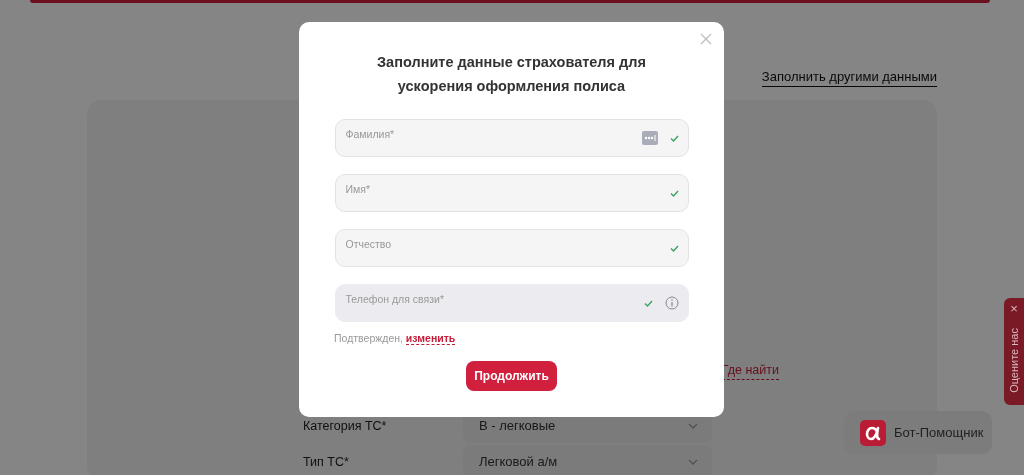  Describe the element at coordinates (873, 432) in the screenshot. I see `alpha-logo-icon` at that location.